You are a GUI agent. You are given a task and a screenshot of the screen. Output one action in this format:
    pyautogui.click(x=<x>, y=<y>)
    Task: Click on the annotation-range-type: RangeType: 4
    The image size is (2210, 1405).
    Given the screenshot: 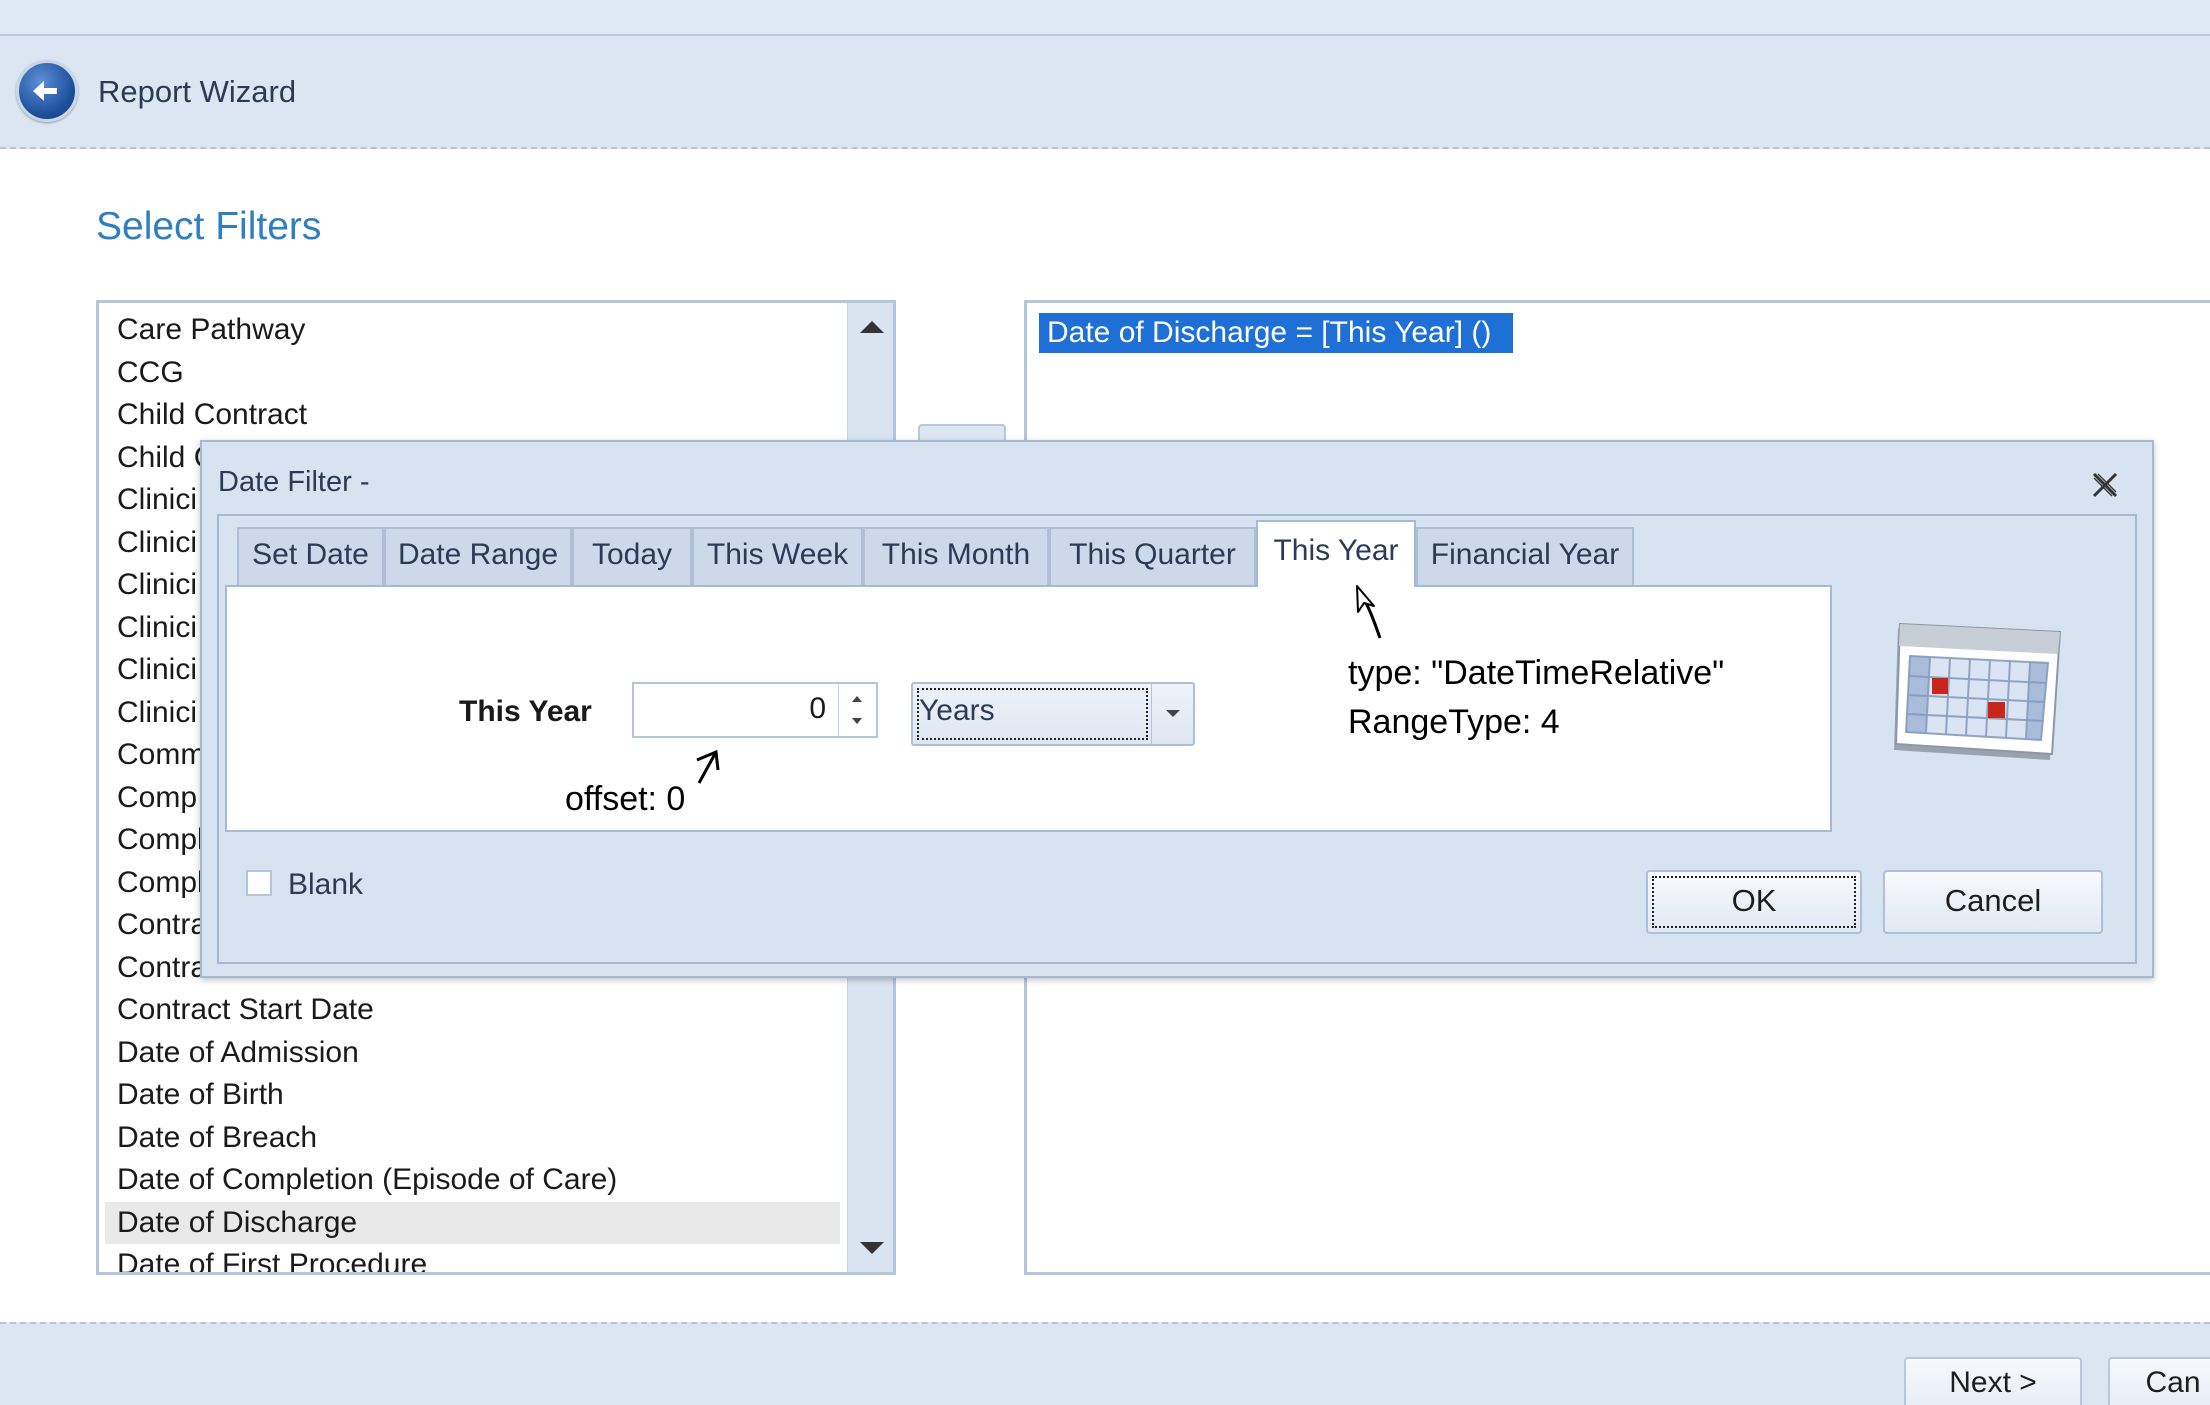 What is the action you would take?
    pyautogui.click(x=1454, y=722)
    